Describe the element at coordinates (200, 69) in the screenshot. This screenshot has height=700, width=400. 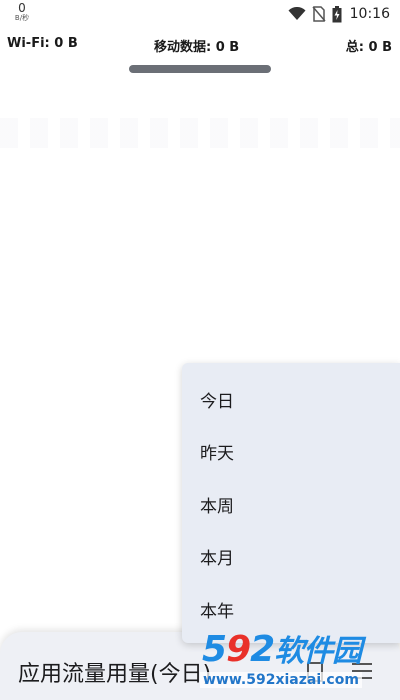
I see `drag-handle` at that location.